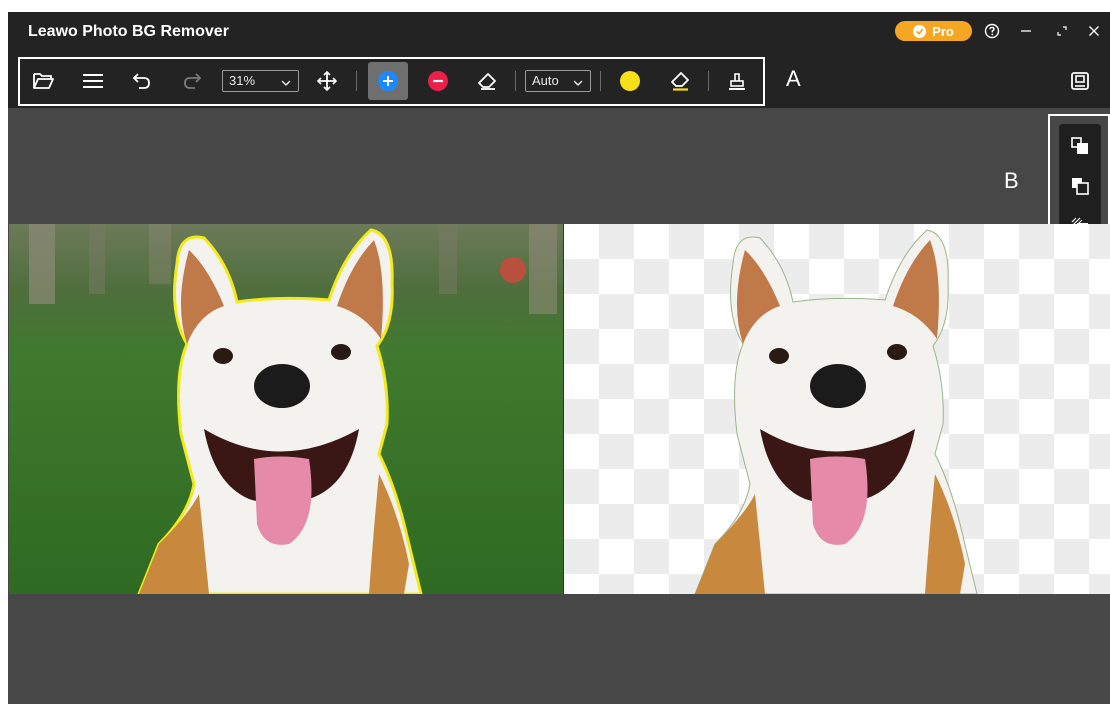 This screenshot has height=704, width=1110. Describe the element at coordinates (793, 78) in the screenshot. I see `annotation-a: A` at that location.